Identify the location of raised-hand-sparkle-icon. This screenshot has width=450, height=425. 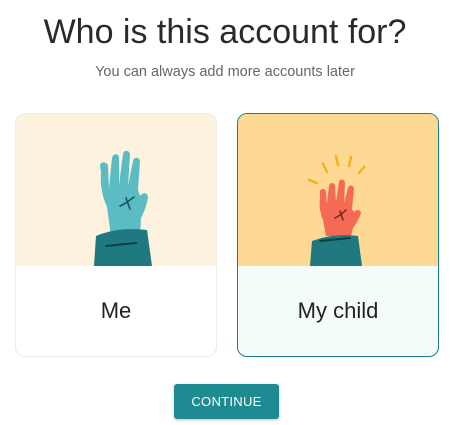
(336, 210).